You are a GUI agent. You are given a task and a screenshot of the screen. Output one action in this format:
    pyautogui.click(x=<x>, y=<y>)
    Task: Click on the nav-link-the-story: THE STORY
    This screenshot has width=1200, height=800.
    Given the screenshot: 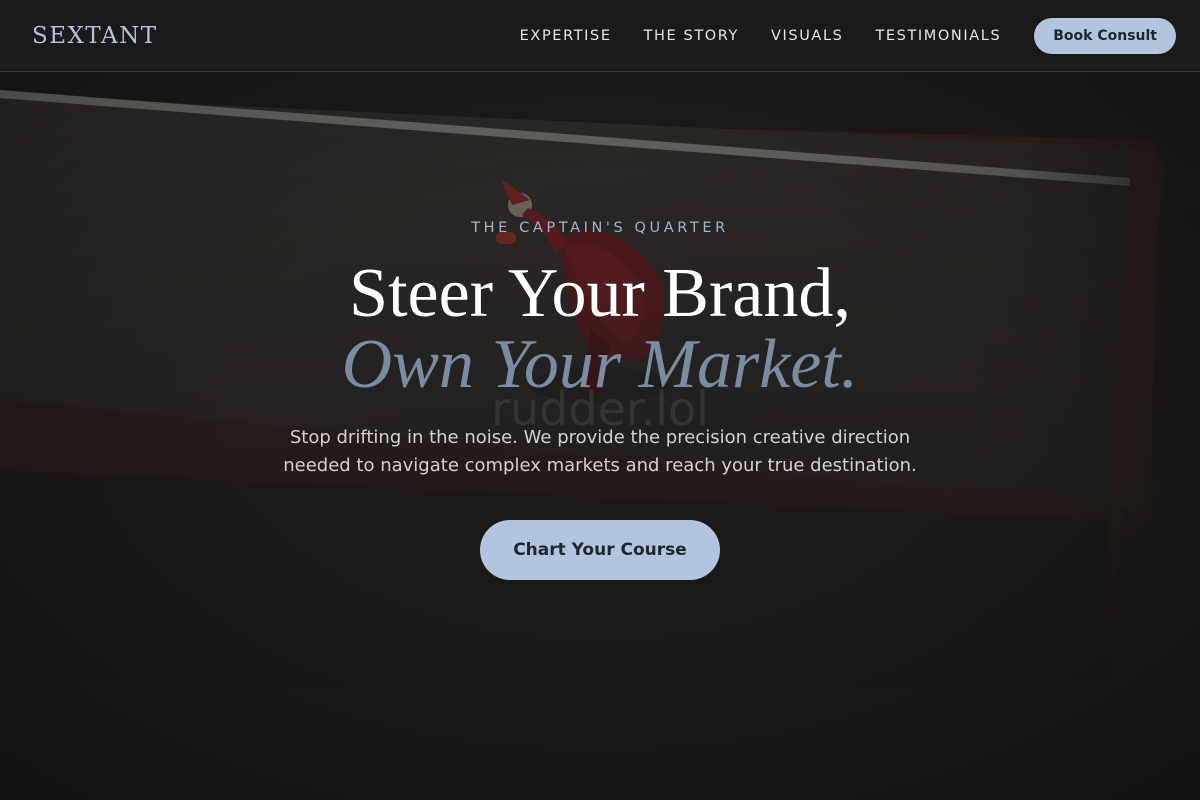 What is the action you would take?
    pyautogui.click(x=691, y=36)
    